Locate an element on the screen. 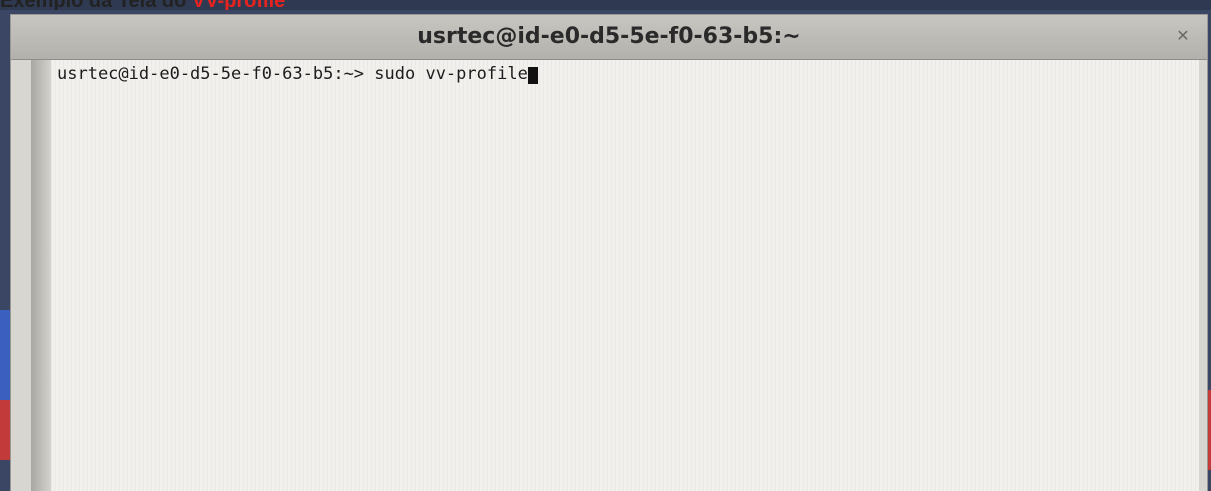 This screenshot has height=491, width=1211. close-icon: ✕ is located at coordinates (1183, 37).